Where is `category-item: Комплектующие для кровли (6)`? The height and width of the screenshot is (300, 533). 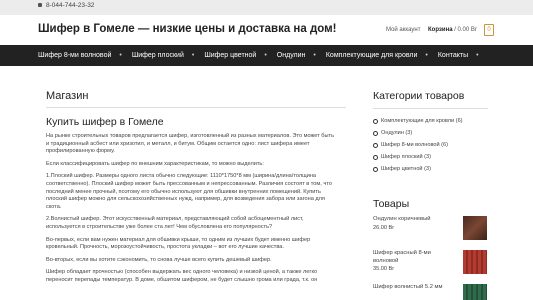 category-item: Комплектующие для кровли (6) is located at coordinates (433, 121).